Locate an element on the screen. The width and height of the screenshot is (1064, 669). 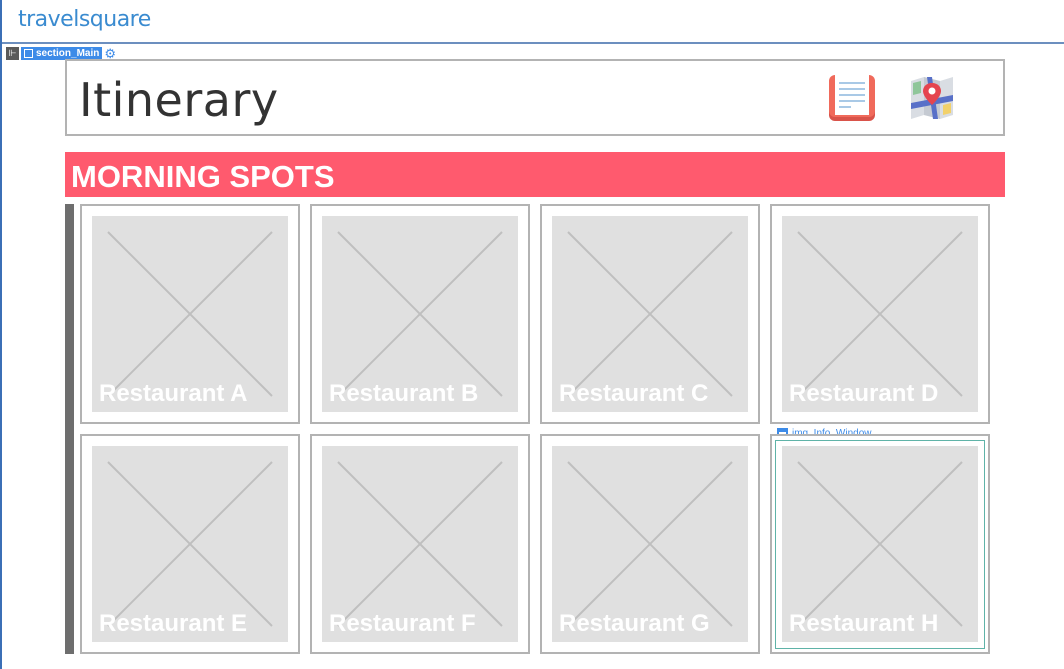
restaurant-name: Restaurant G is located at coordinates (634, 623).